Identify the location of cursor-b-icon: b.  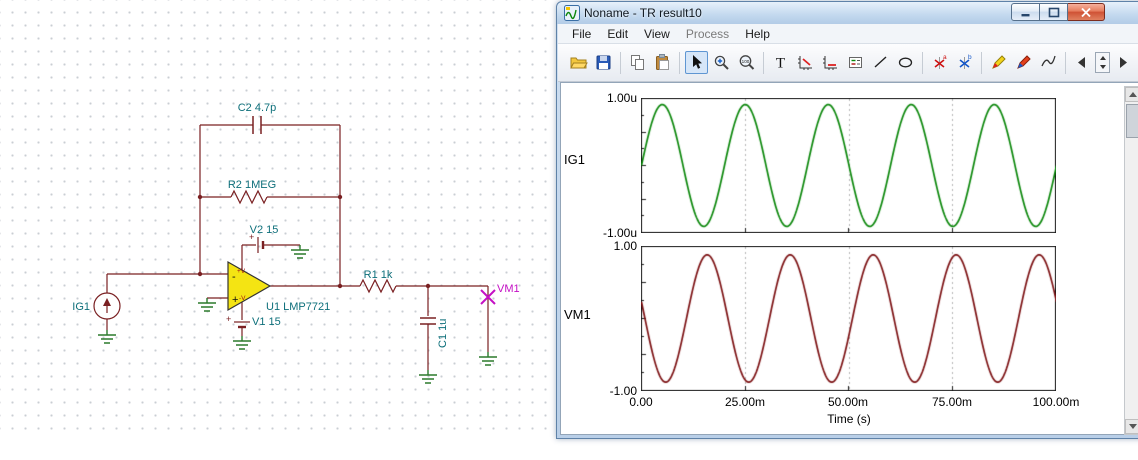
(965, 61).